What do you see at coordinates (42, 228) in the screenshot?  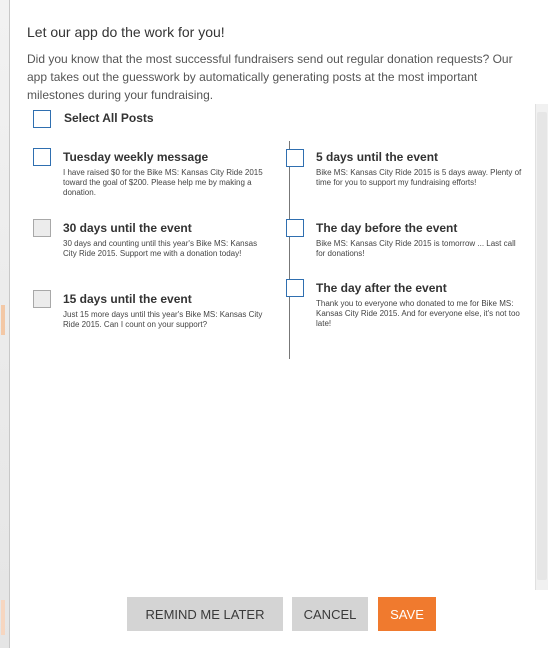 I see `post-checkbox-30-days` at bounding box center [42, 228].